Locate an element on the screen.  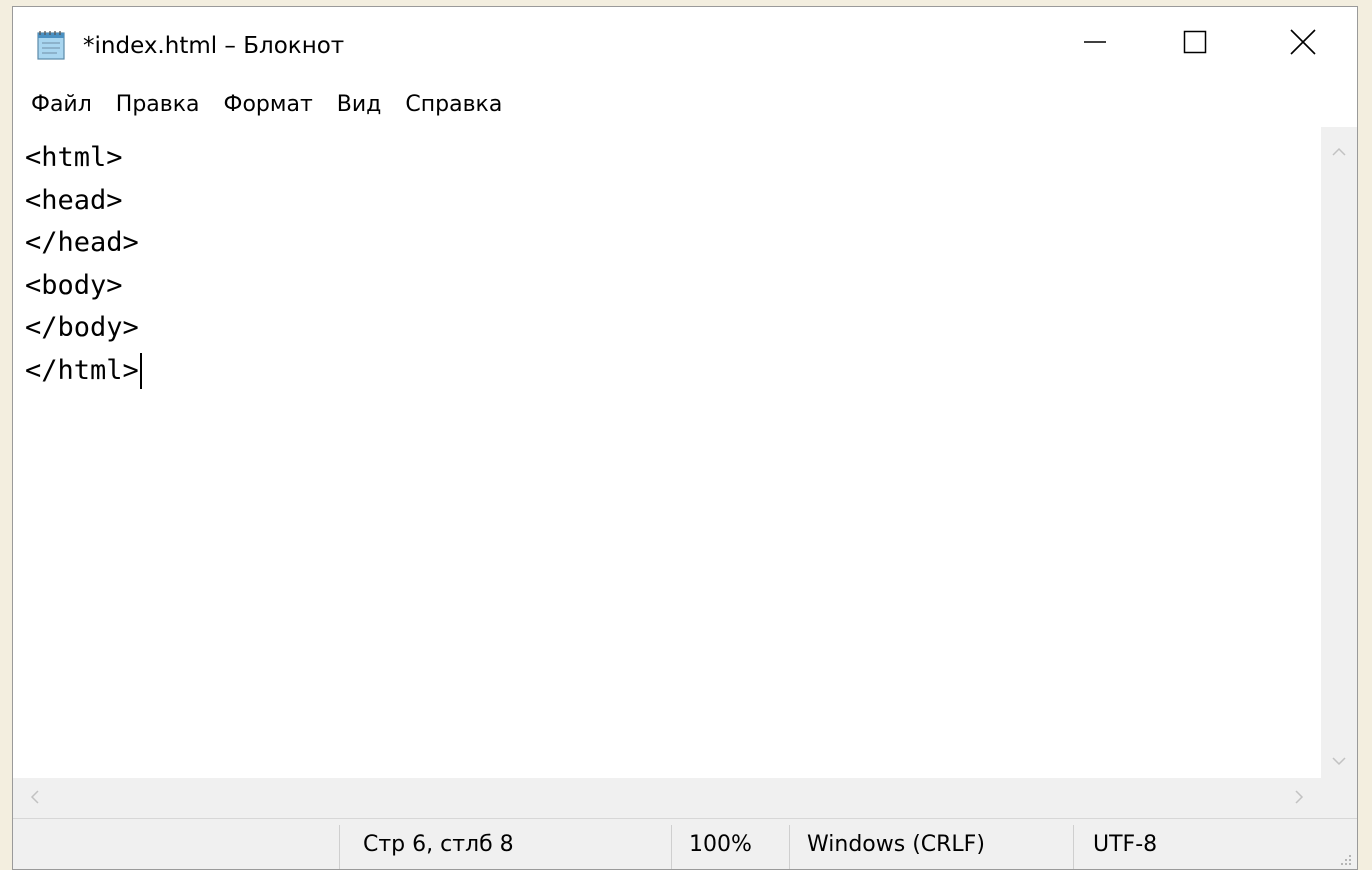
code-line: <body> is located at coordinates (74, 285).